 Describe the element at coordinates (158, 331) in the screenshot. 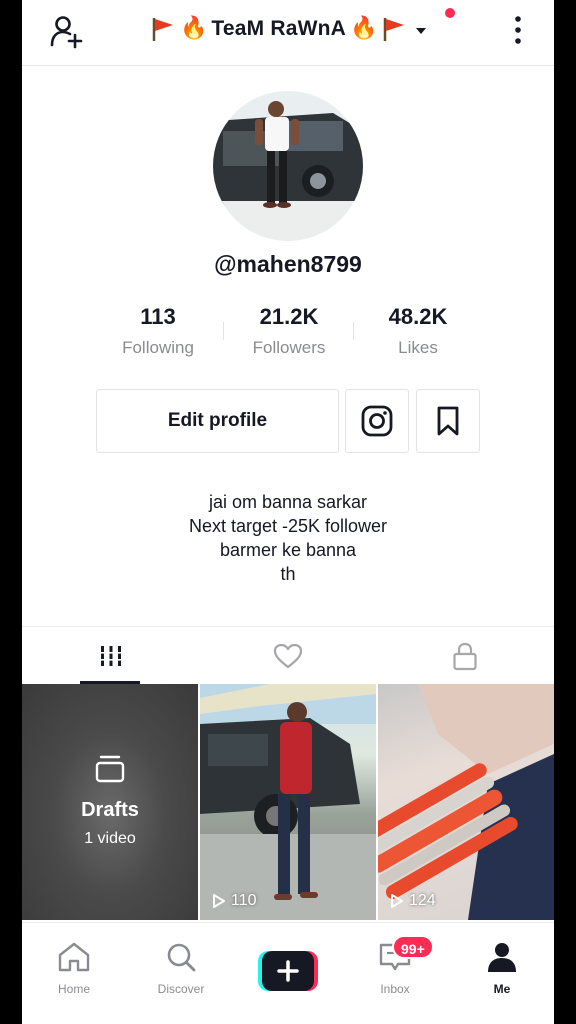

I see `stat-following: 113 Following` at that location.